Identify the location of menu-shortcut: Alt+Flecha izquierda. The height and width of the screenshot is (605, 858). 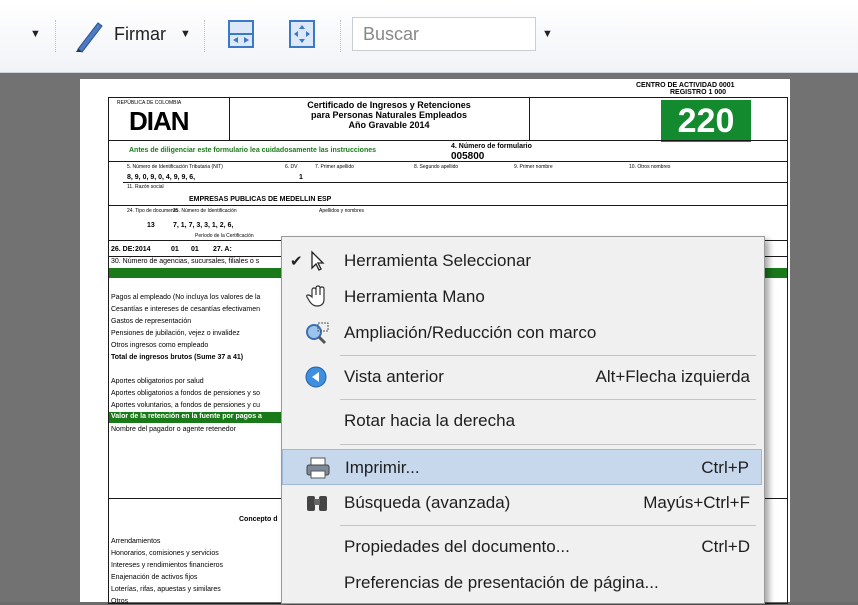
(672, 376).